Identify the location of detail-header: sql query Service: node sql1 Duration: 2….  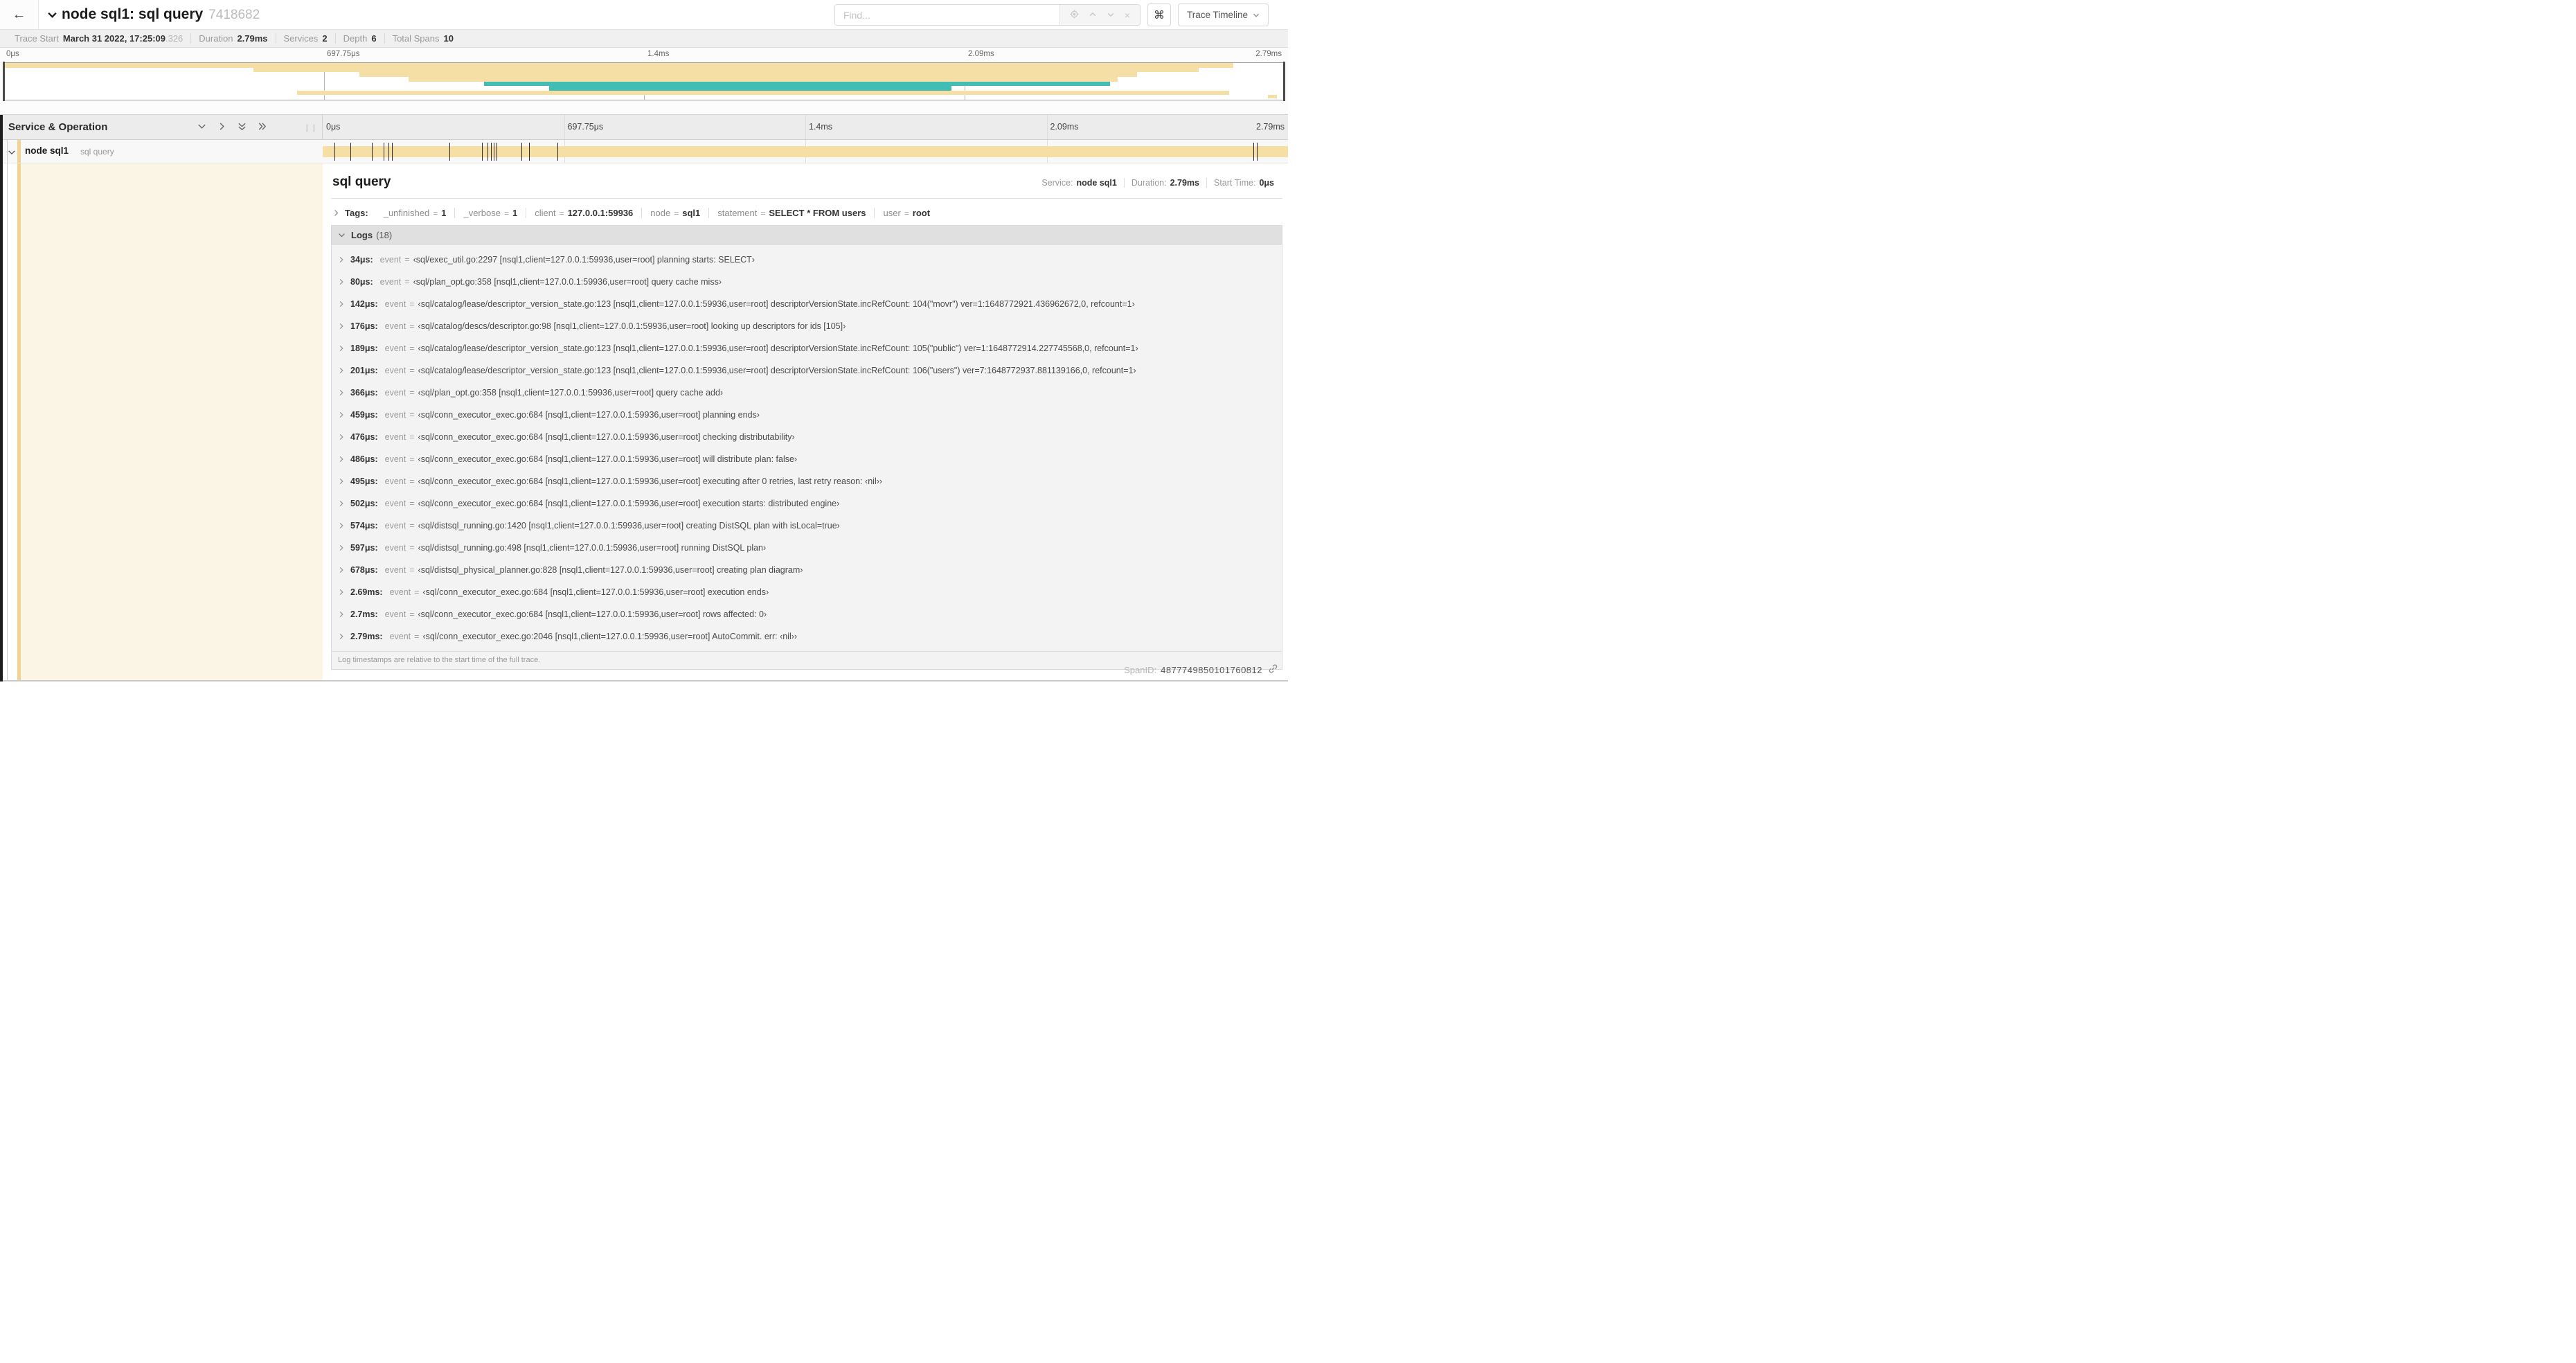
(806, 183).